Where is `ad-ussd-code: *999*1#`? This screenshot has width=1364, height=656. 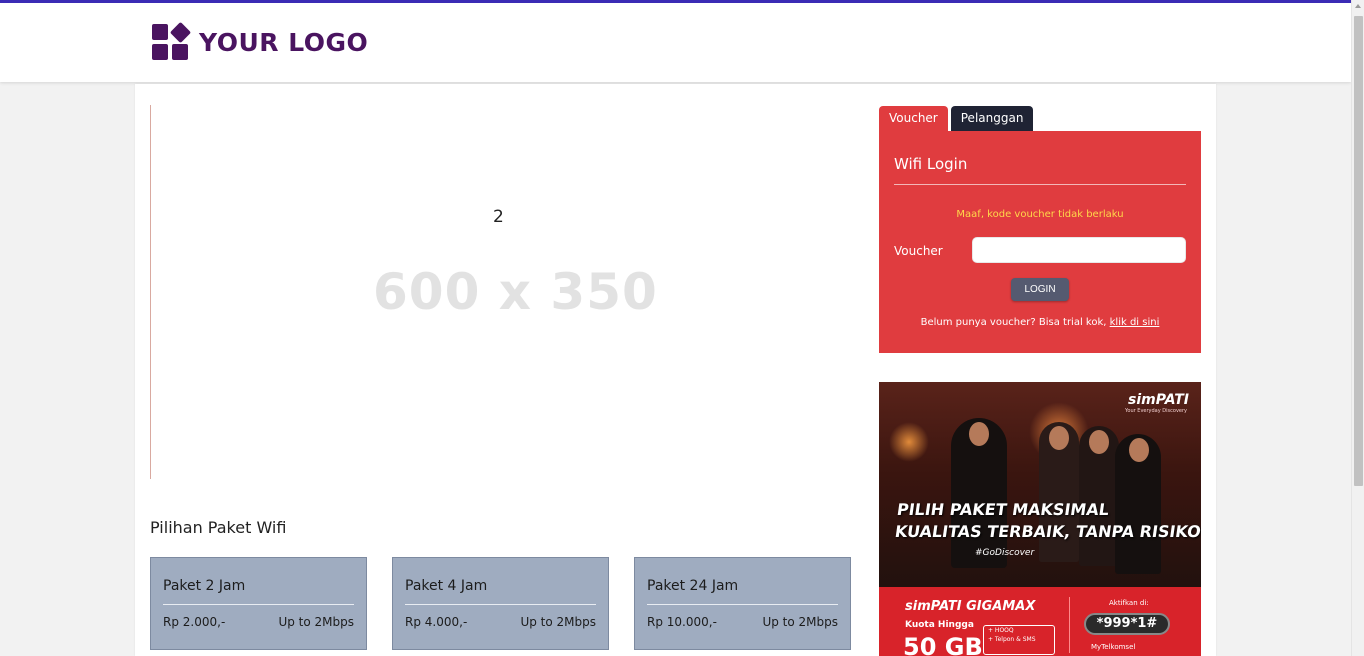 ad-ussd-code: *999*1# is located at coordinates (1127, 624).